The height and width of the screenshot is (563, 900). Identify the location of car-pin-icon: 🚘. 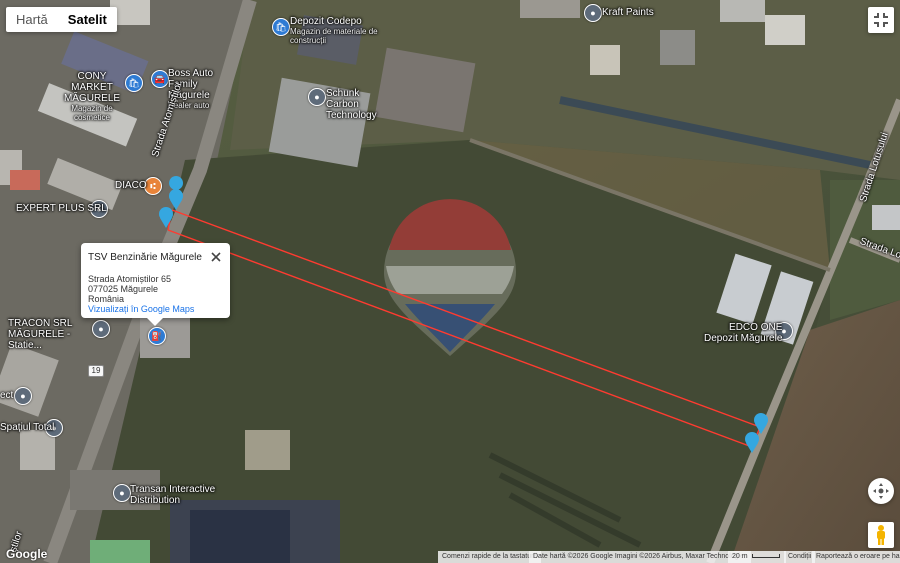
(160, 79).